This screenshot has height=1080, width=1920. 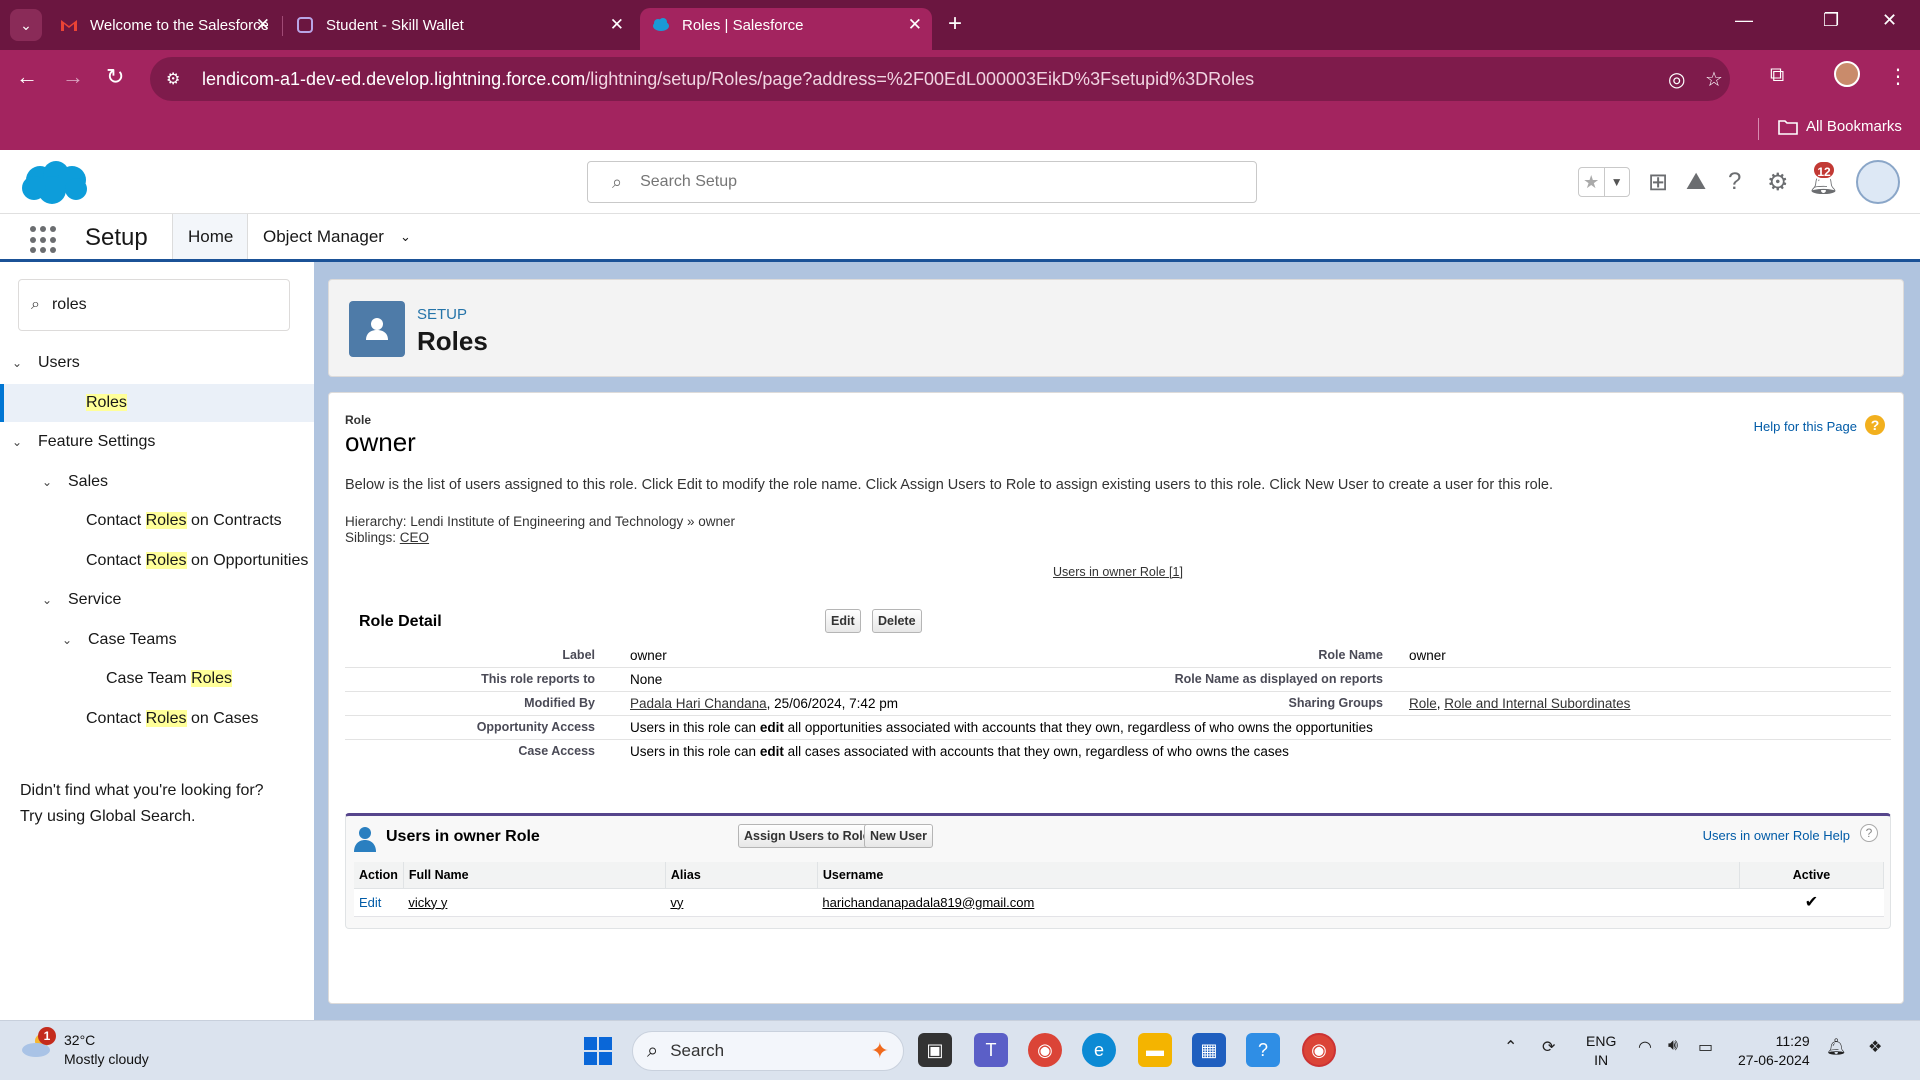 What do you see at coordinates (578, 655) in the screenshot?
I see `label-field-label: Label` at bounding box center [578, 655].